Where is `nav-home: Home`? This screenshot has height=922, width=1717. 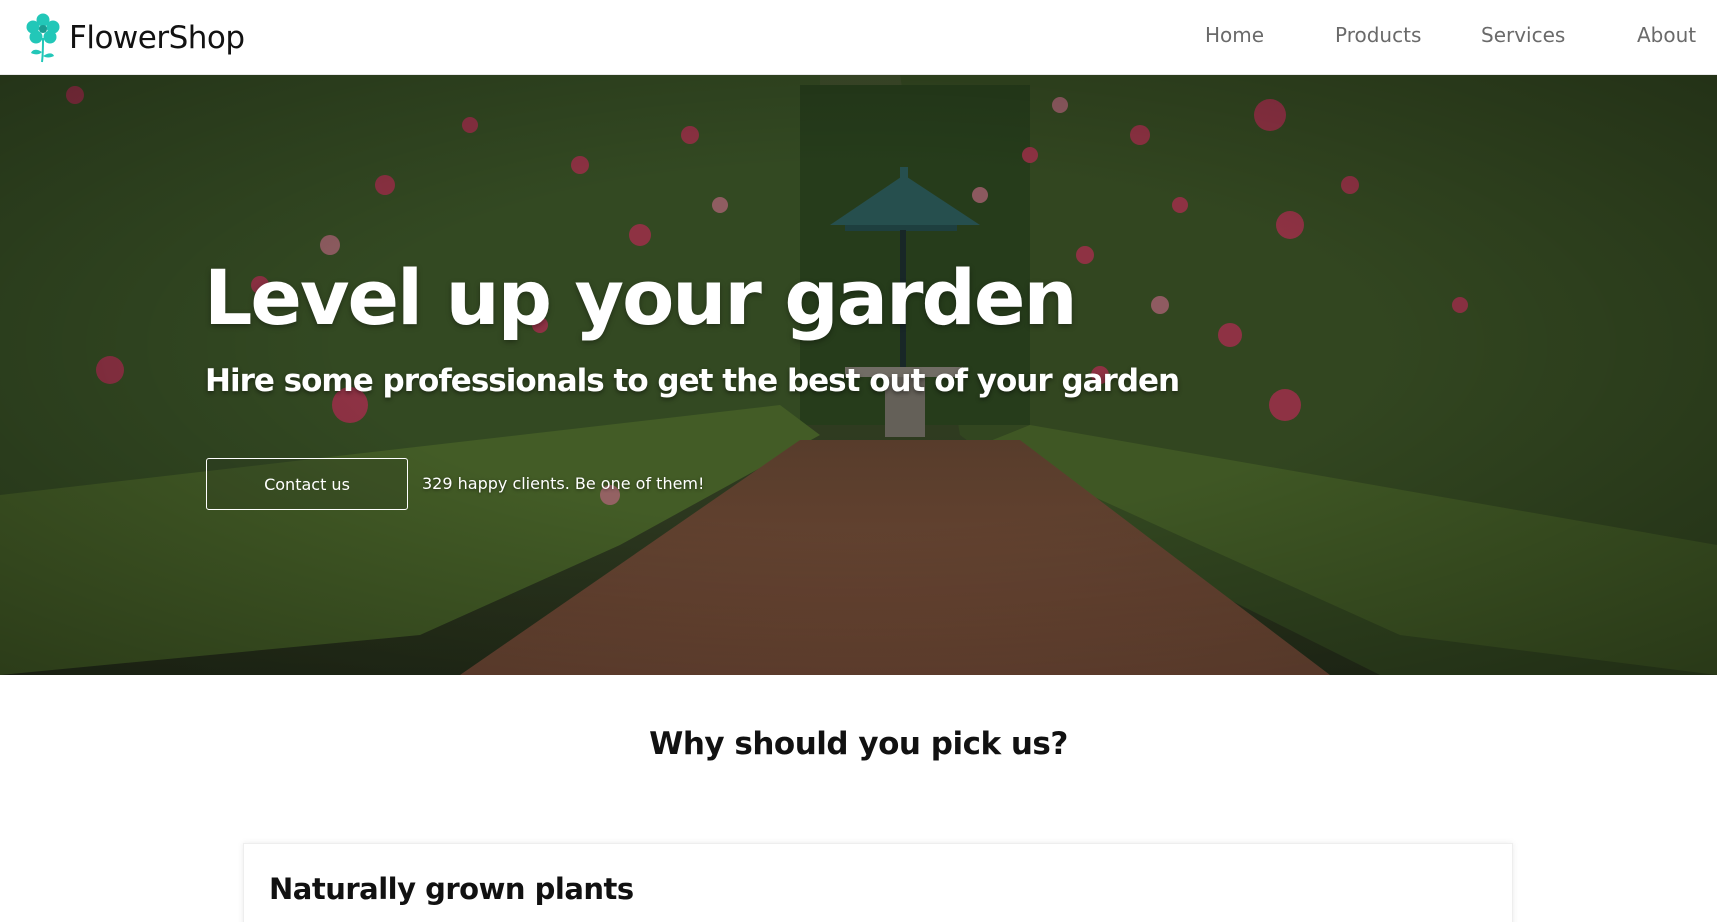
nav-home: Home is located at coordinates (1234, 35).